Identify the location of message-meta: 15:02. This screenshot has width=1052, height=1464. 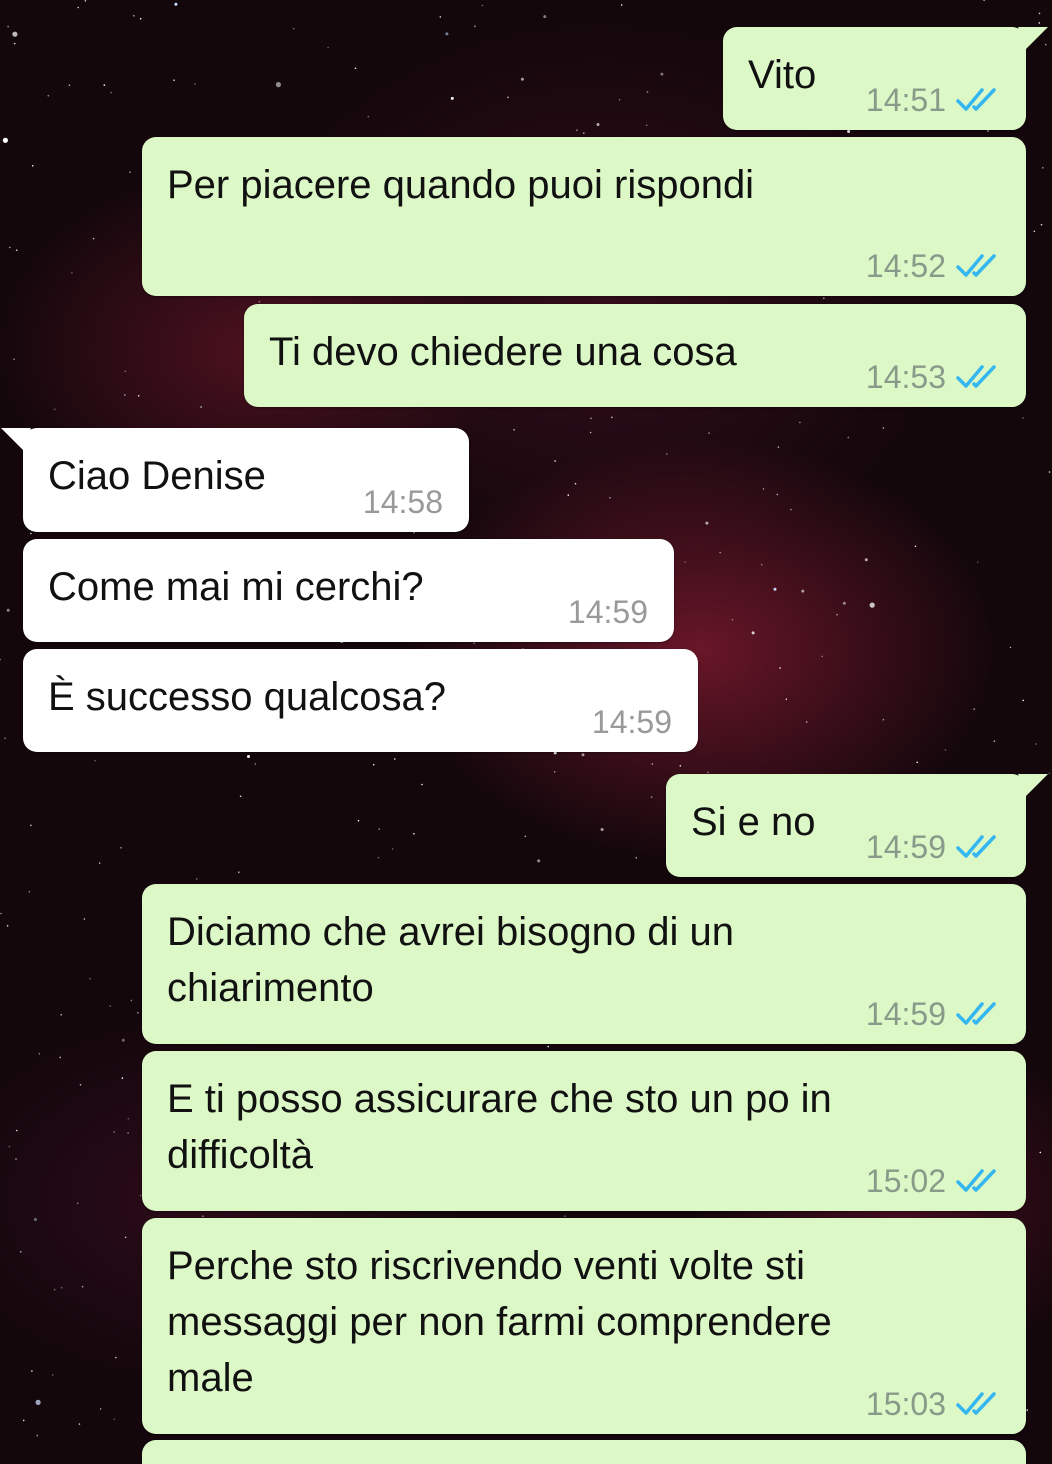
(933, 1181).